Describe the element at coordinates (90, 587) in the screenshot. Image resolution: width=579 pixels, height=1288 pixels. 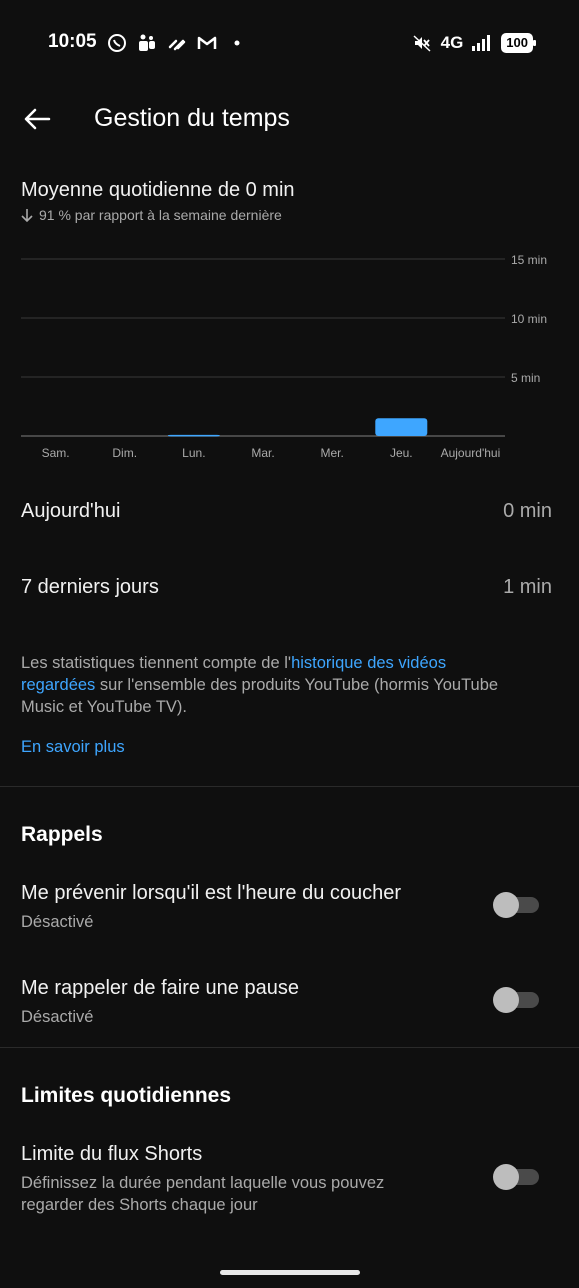
I see `last-7-days-label: 7 derniers jours` at that location.